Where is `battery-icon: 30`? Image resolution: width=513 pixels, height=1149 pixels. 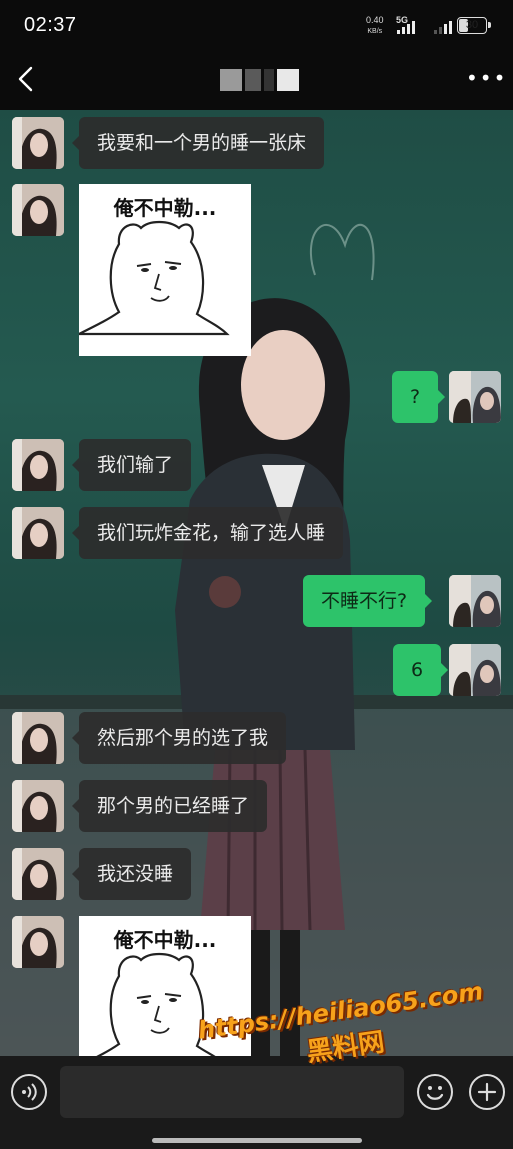 battery-icon: 30 is located at coordinates (474, 25).